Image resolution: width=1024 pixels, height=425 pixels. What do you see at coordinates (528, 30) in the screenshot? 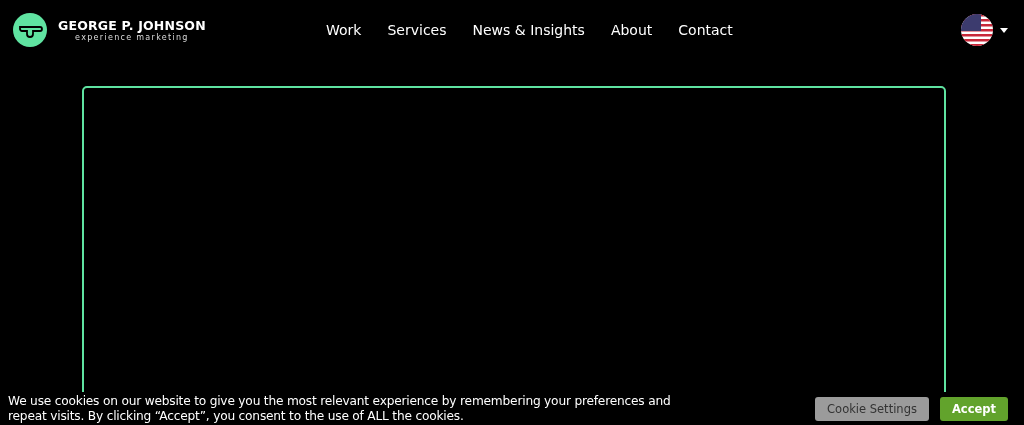
I see `nav-link: News & Insights` at bounding box center [528, 30].